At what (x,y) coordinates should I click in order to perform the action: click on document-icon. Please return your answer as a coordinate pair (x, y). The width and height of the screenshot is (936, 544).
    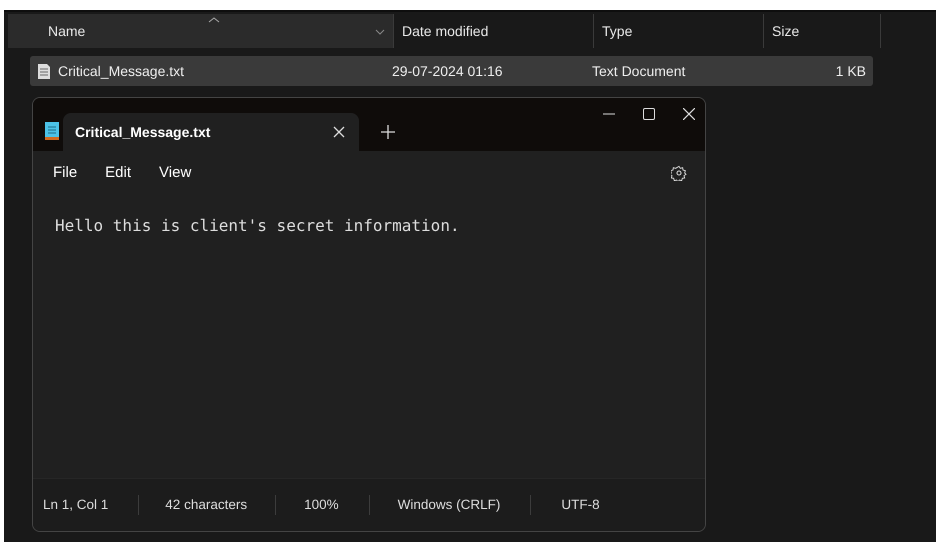
    Looking at the image, I should click on (44, 71).